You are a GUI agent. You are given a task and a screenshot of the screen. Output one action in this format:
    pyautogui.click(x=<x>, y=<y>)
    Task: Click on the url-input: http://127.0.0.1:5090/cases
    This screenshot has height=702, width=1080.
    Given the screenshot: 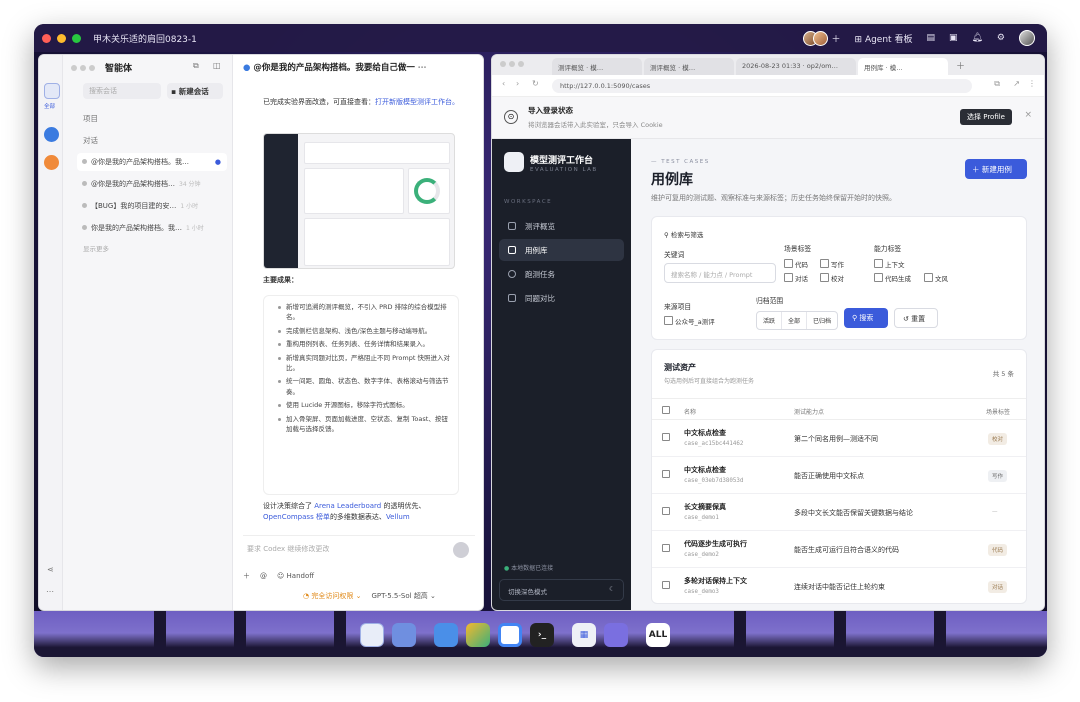 What is the action you would take?
    pyautogui.click(x=762, y=86)
    